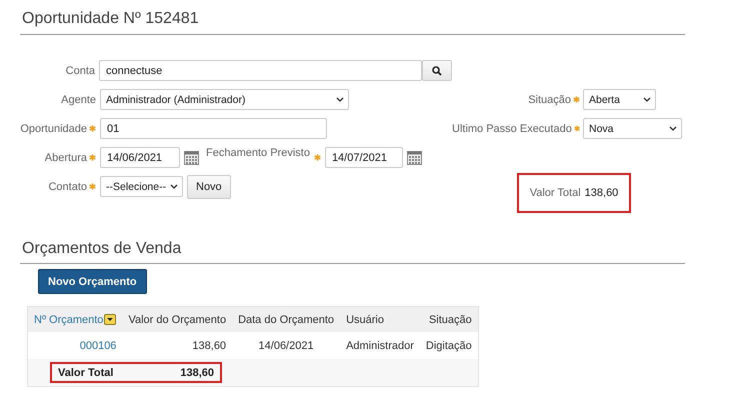 Image resolution: width=740 pixels, height=411 pixels. I want to click on column-header: Usuário, so click(380, 319).